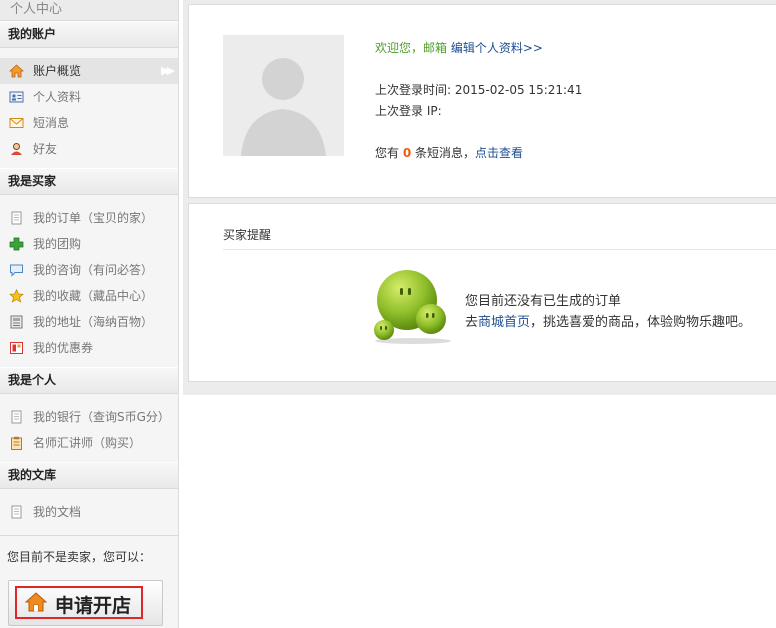  Describe the element at coordinates (16, 443) in the screenshot. I see `clipboard-icon` at that location.